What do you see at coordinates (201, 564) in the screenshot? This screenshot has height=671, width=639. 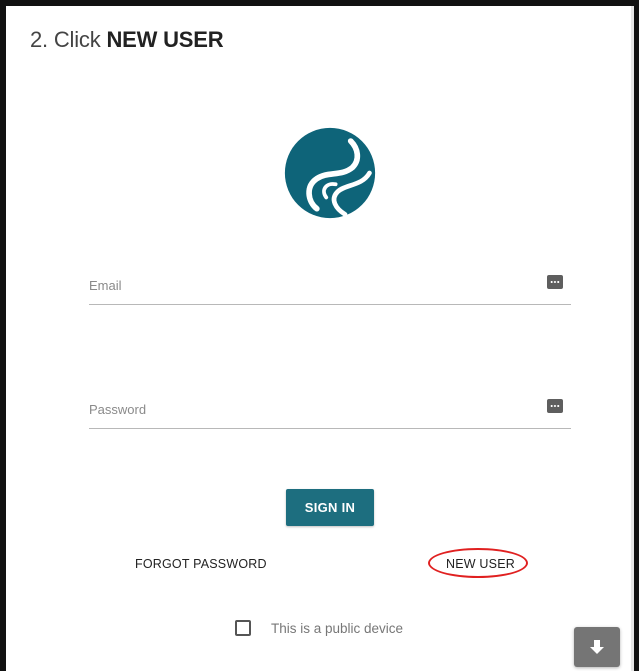 I see `forgot-password-link: FORGOT PASSWORD` at bounding box center [201, 564].